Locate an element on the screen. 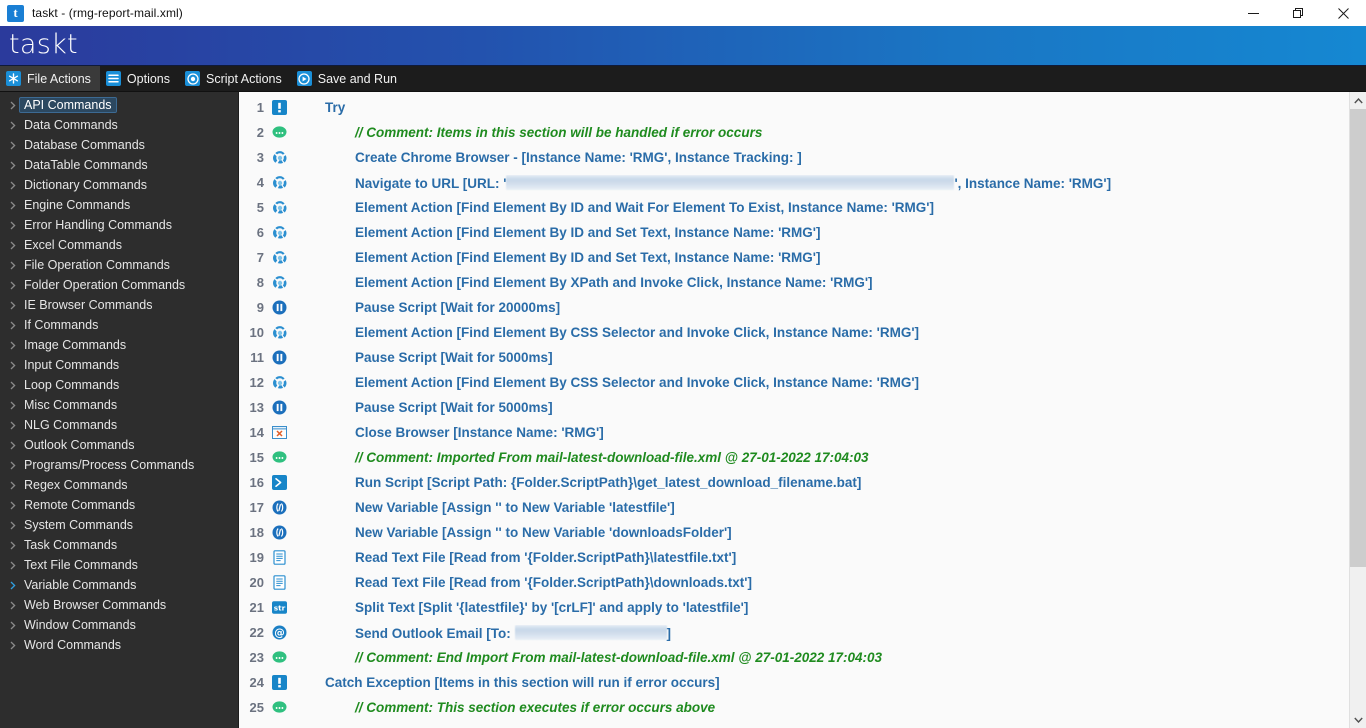  sidebar-item-error-handling-commands: Error Handling Commands is located at coordinates (119, 225).